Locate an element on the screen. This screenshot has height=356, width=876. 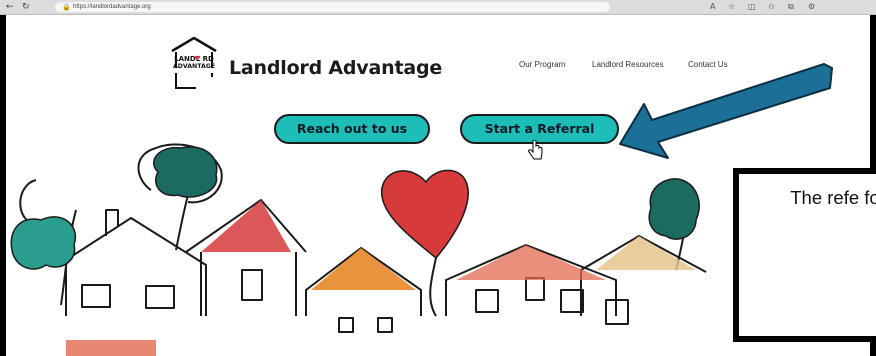
annotation-arrow-icon is located at coordinates (726, 111).